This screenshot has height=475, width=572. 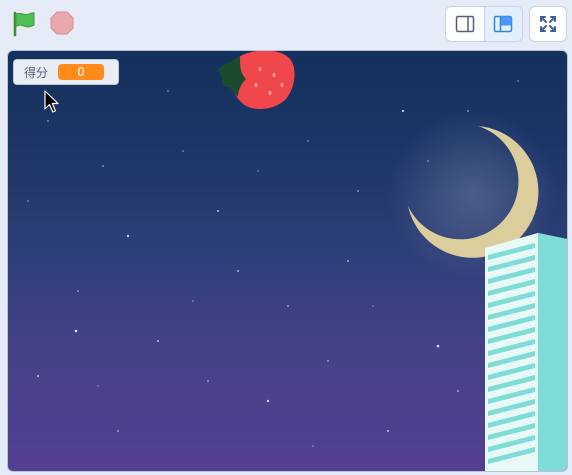 I want to click on stop-button, so click(x=62, y=23).